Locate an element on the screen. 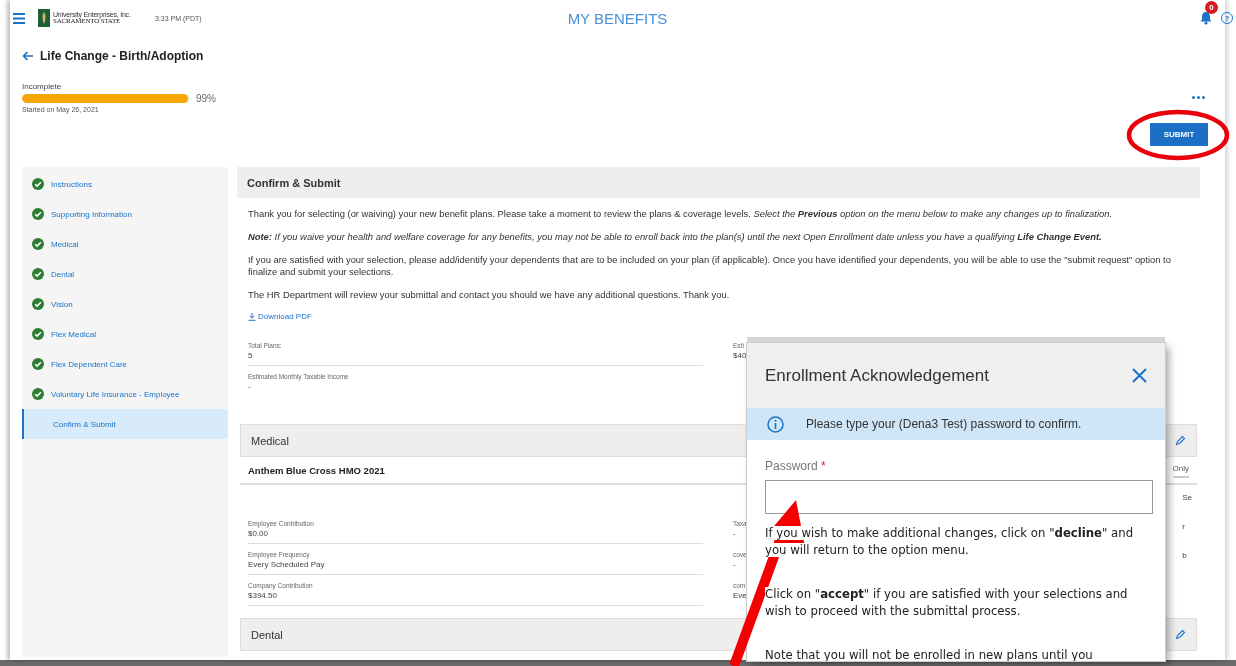  section-title: Medical is located at coordinates (270, 440).